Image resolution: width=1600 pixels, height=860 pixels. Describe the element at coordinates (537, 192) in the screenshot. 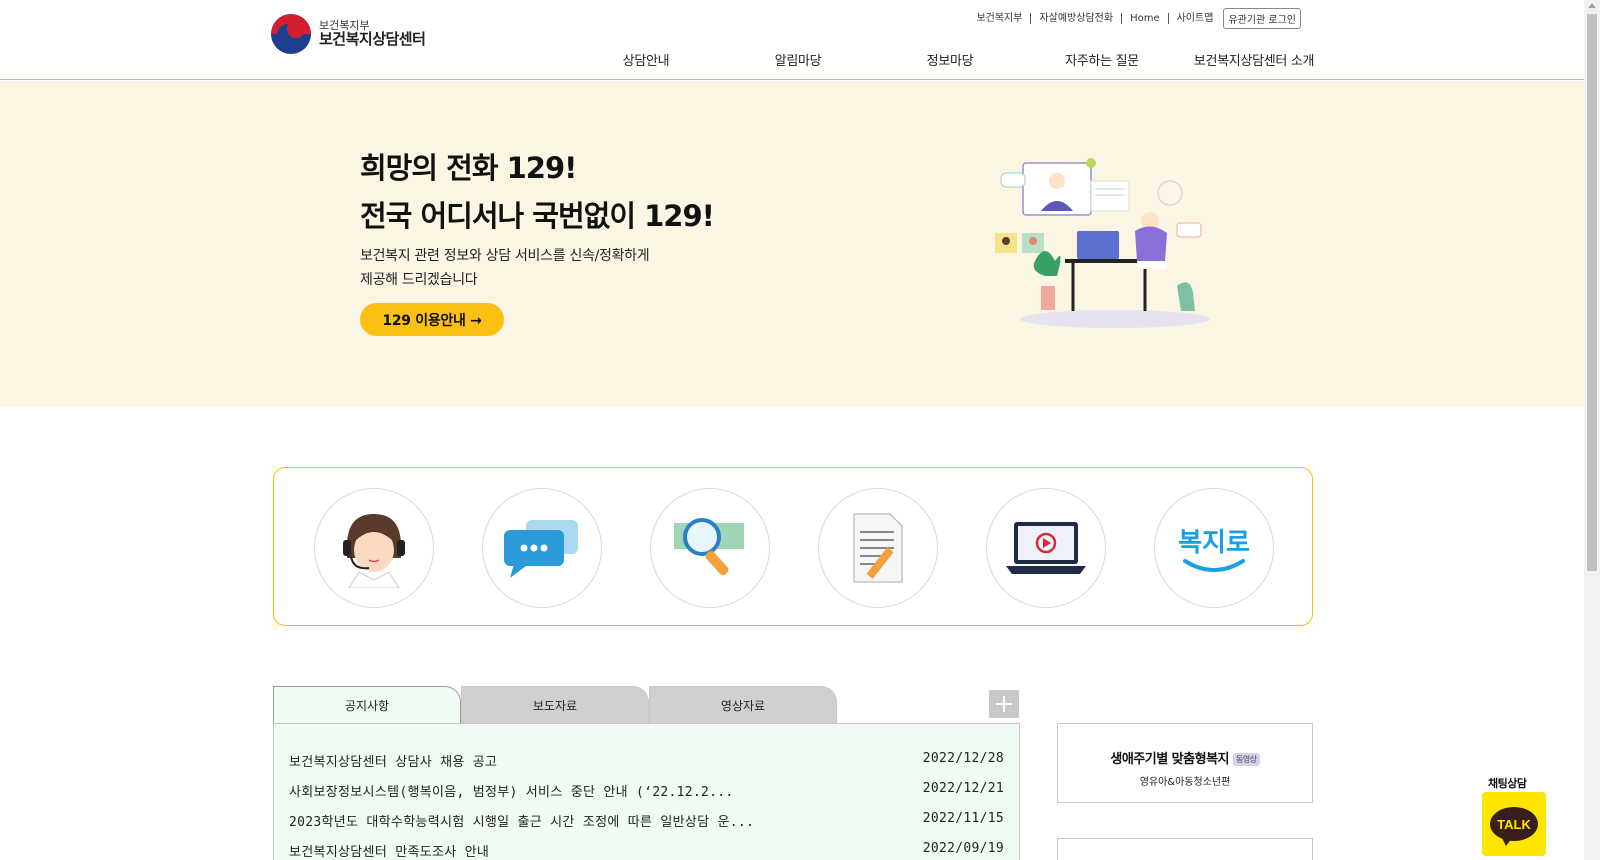

I see `hero-title: 희망의 전화 129! 전국 어디서나 국번없이 129!` at that location.